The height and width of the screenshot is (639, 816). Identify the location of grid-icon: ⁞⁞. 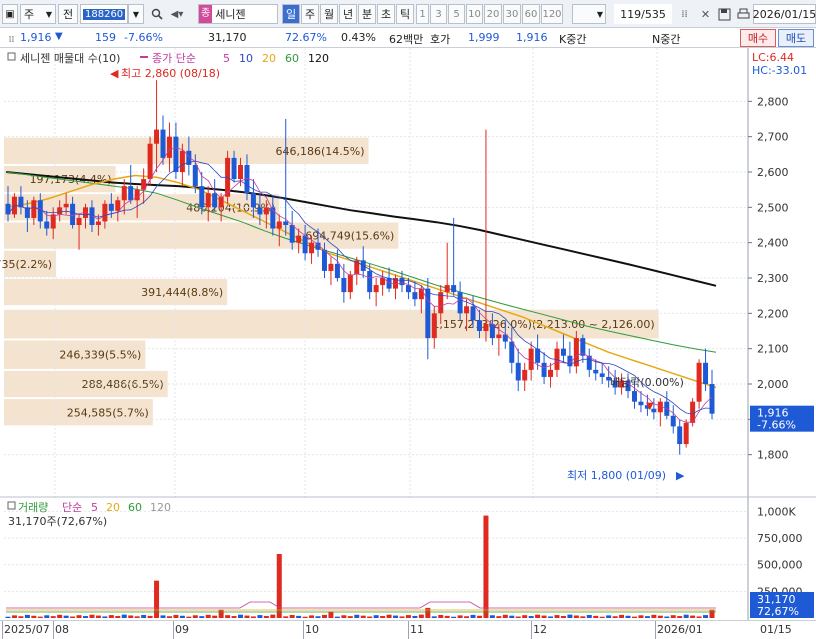
(11, 40).